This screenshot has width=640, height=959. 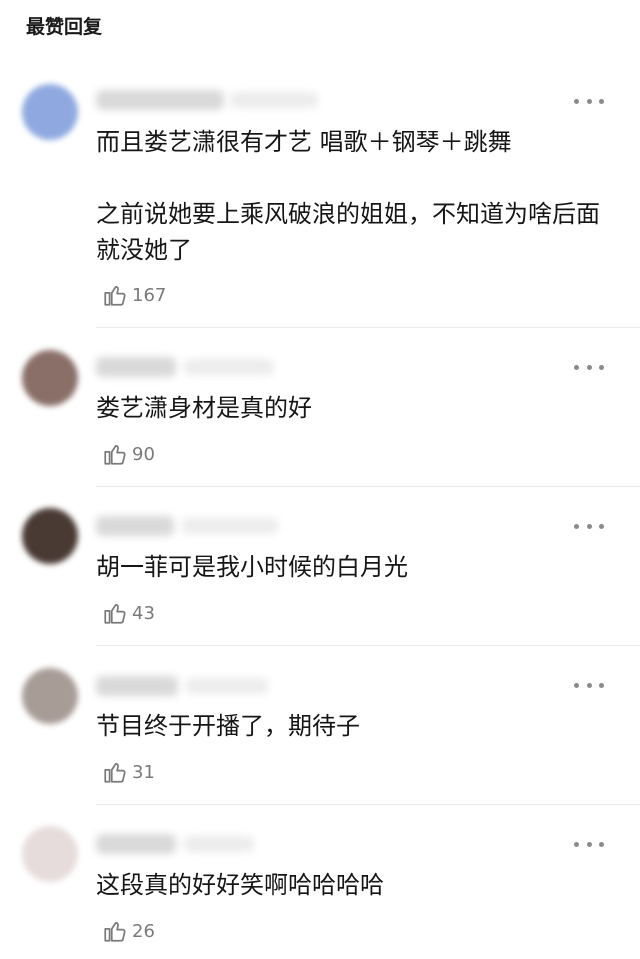 I want to click on like-count: 26, so click(x=143, y=931).